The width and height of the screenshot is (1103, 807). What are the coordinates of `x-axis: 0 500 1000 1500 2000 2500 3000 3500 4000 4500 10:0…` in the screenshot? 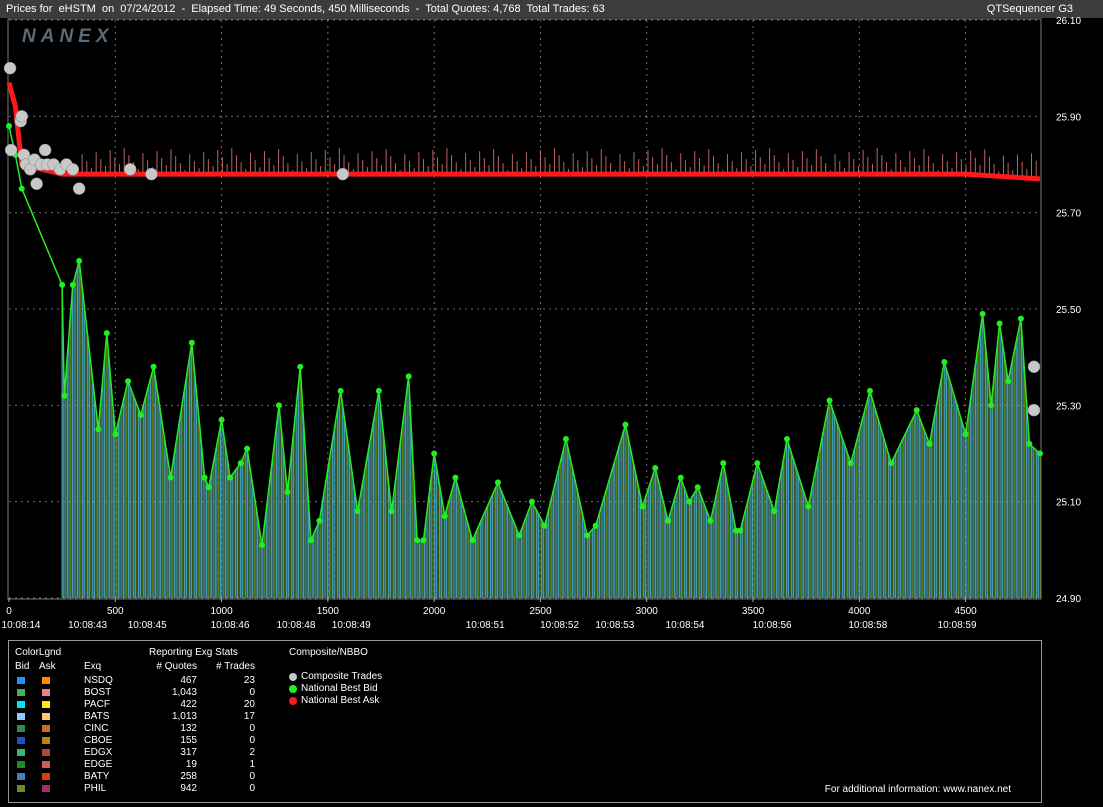 It's located at (489, 614).